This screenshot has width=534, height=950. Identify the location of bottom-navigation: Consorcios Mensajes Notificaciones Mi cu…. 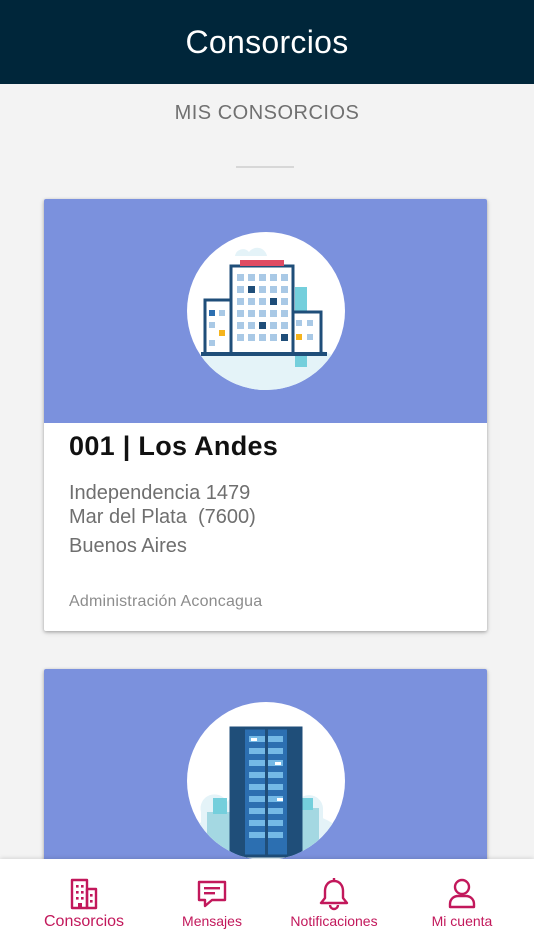
(267, 904).